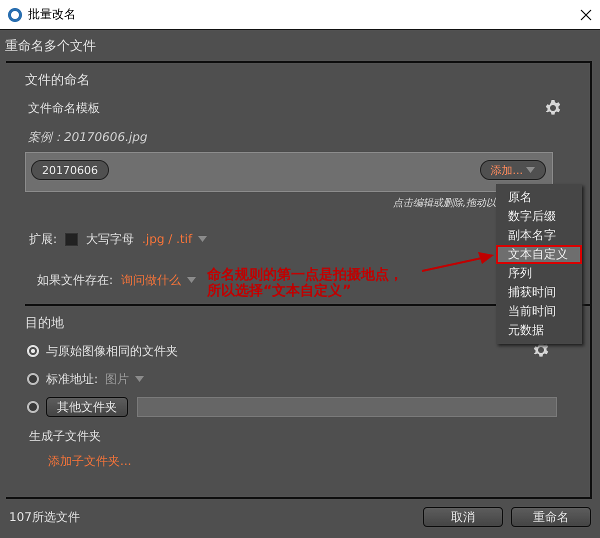 Image resolution: width=600 pixels, height=538 pixels. What do you see at coordinates (110, 239) in the screenshot?
I see `checkbox-label: 大写字母` at bounding box center [110, 239].